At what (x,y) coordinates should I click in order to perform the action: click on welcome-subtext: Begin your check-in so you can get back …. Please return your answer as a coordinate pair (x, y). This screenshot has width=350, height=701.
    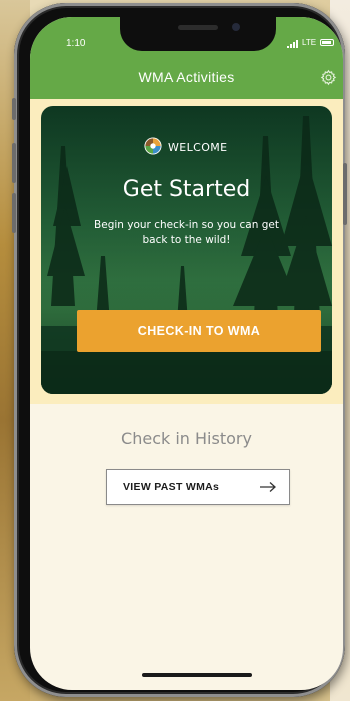
    Looking at the image, I should click on (186, 232).